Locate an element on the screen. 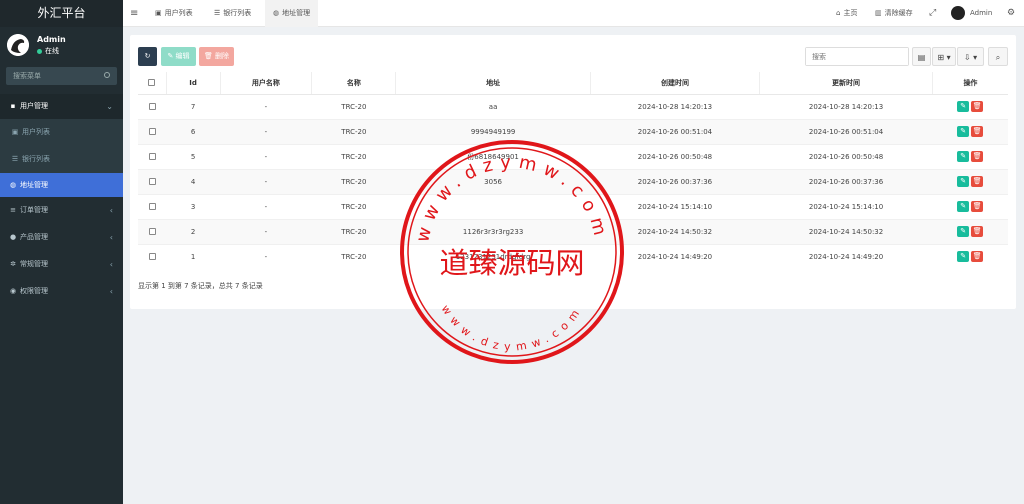  sidebar-item-label: 用户管理 is located at coordinates (34, 106).